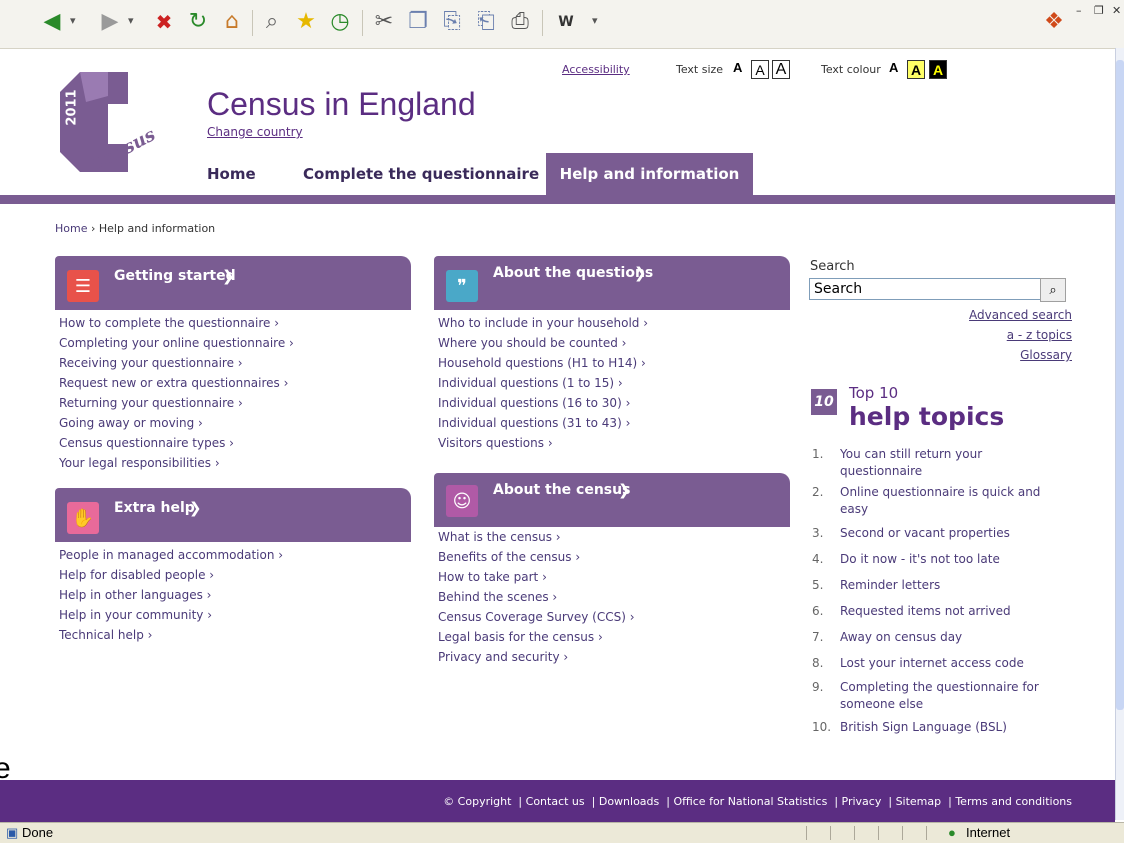  I want to click on link-going-away: Going away or moving ›, so click(176, 424).